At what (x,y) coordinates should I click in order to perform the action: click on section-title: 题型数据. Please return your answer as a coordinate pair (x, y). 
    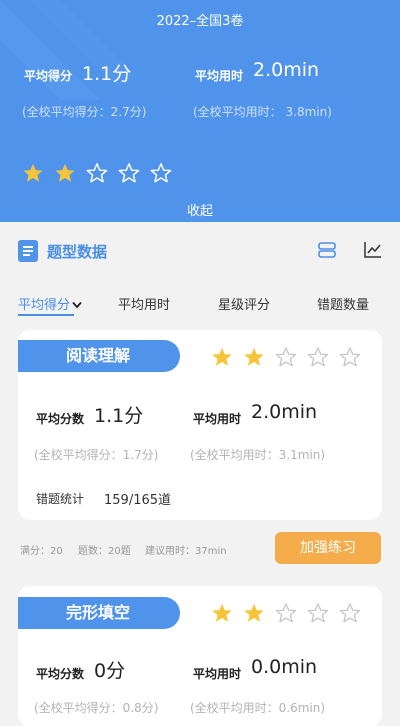
    Looking at the image, I should click on (77, 252).